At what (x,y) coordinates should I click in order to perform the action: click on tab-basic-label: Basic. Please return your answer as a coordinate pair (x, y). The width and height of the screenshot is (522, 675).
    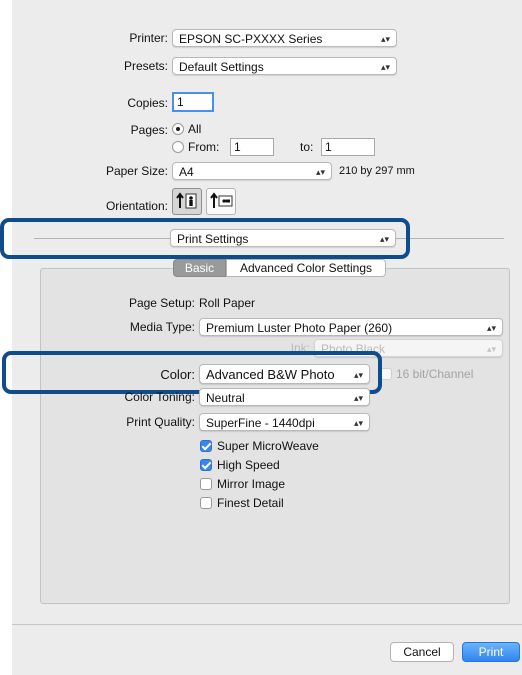
    Looking at the image, I should click on (199, 268).